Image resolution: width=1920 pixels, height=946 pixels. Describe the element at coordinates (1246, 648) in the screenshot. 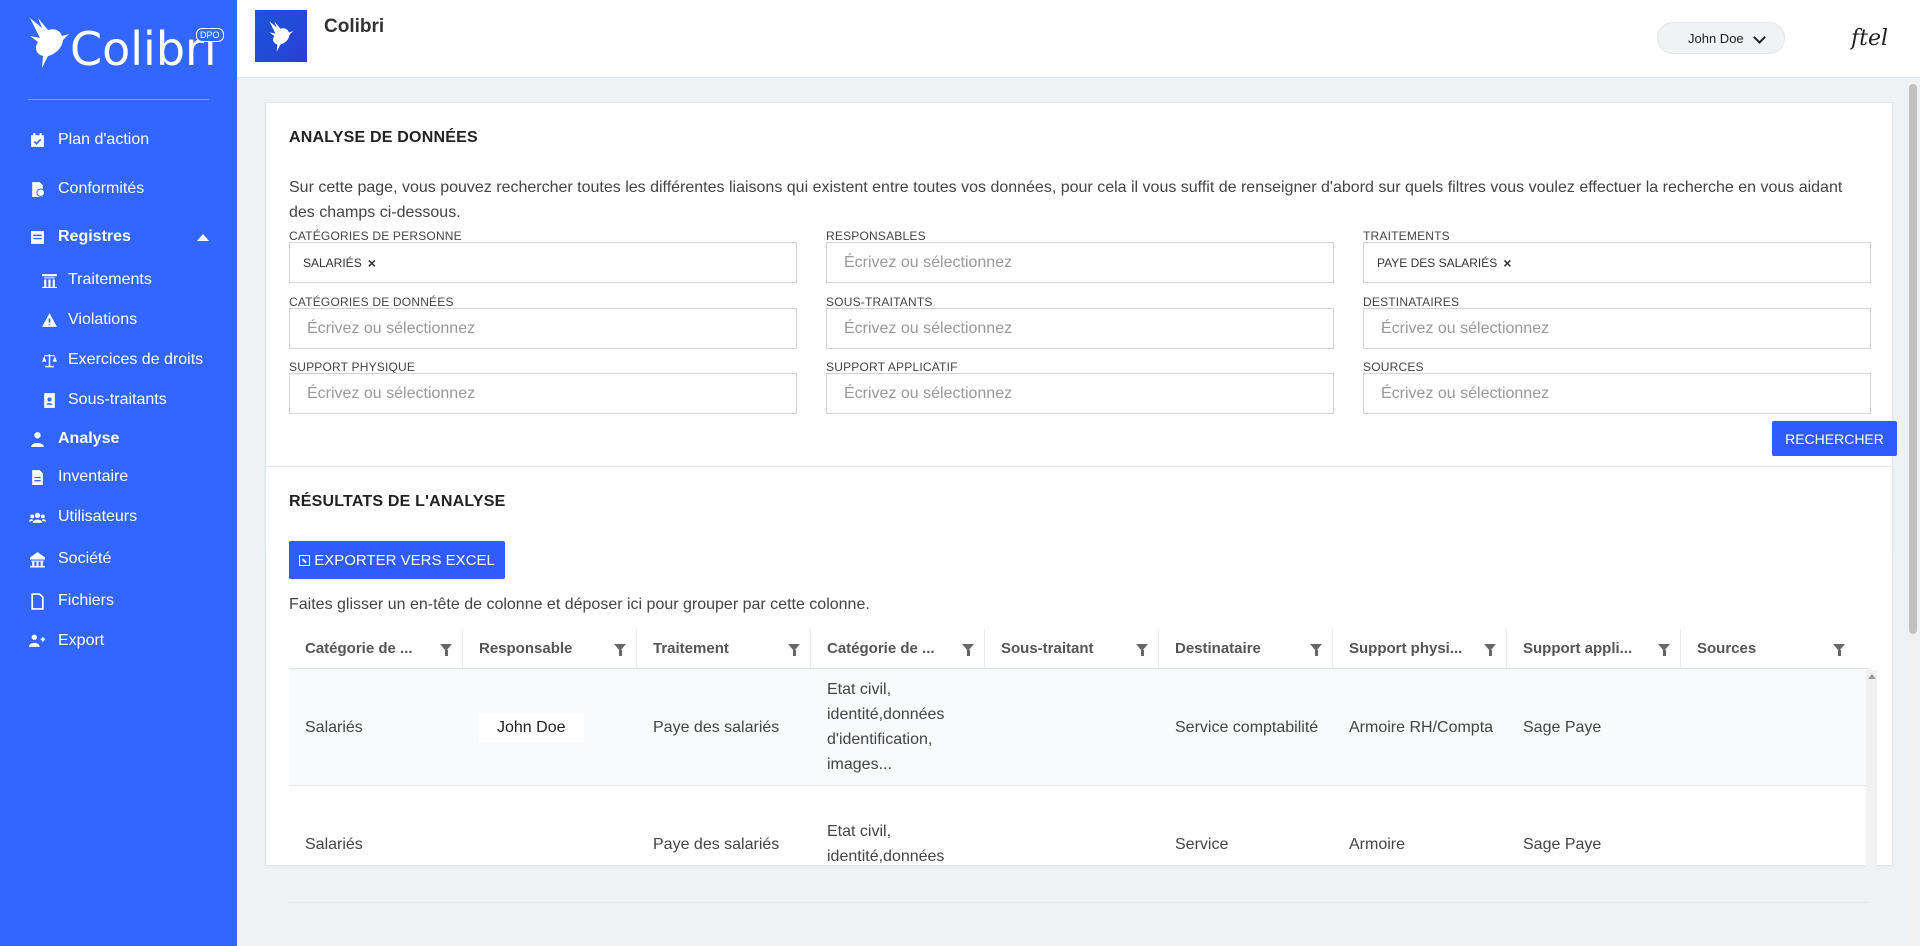

I see `column-header: Destinataire` at that location.